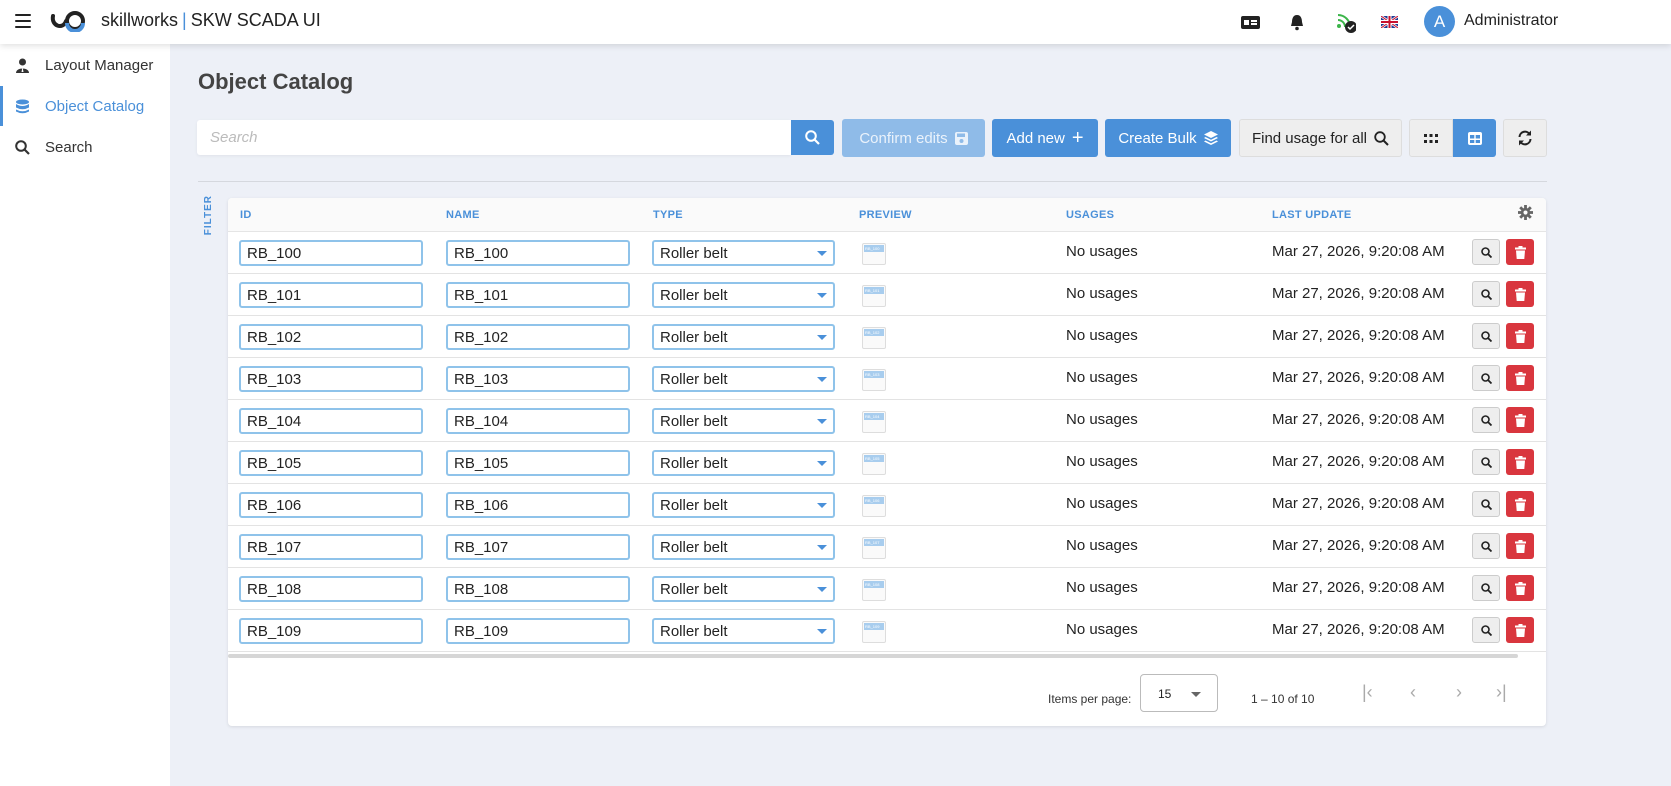 This screenshot has height=786, width=1671. Describe the element at coordinates (85, 106) in the screenshot. I see `sidebar-item-object-catalog: Object Catalog` at that location.